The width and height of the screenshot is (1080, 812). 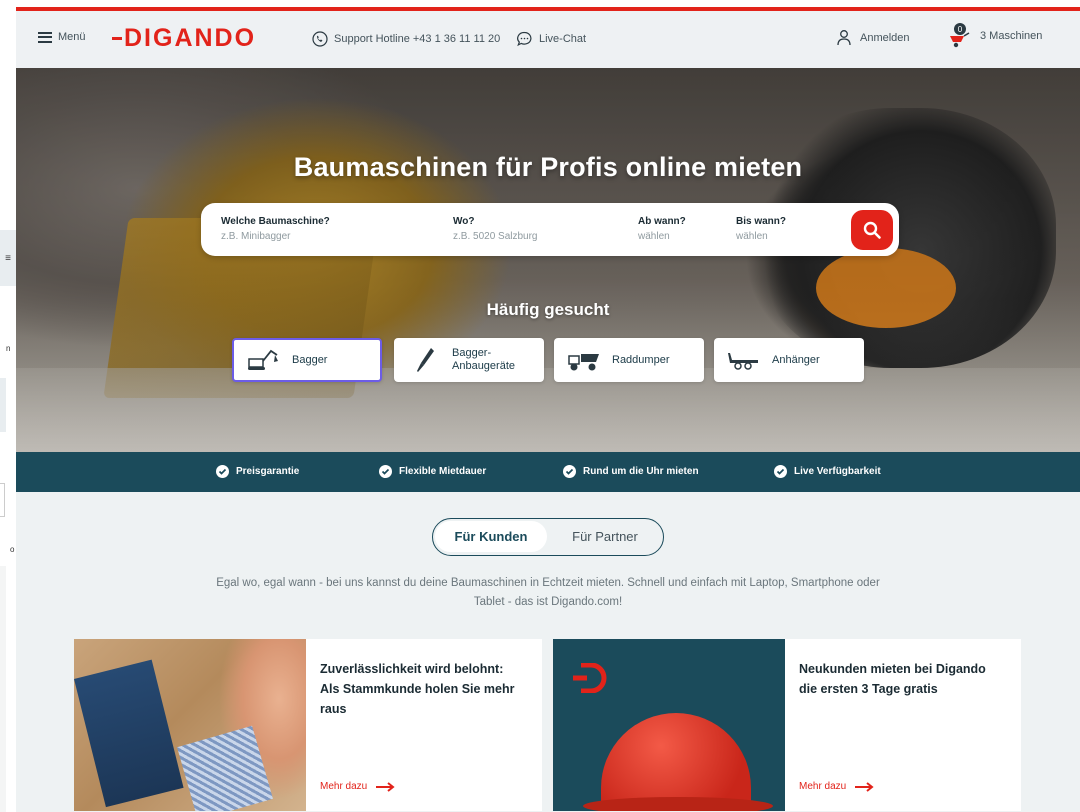 I want to click on hamburger-icon, so click(x=45, y=37).